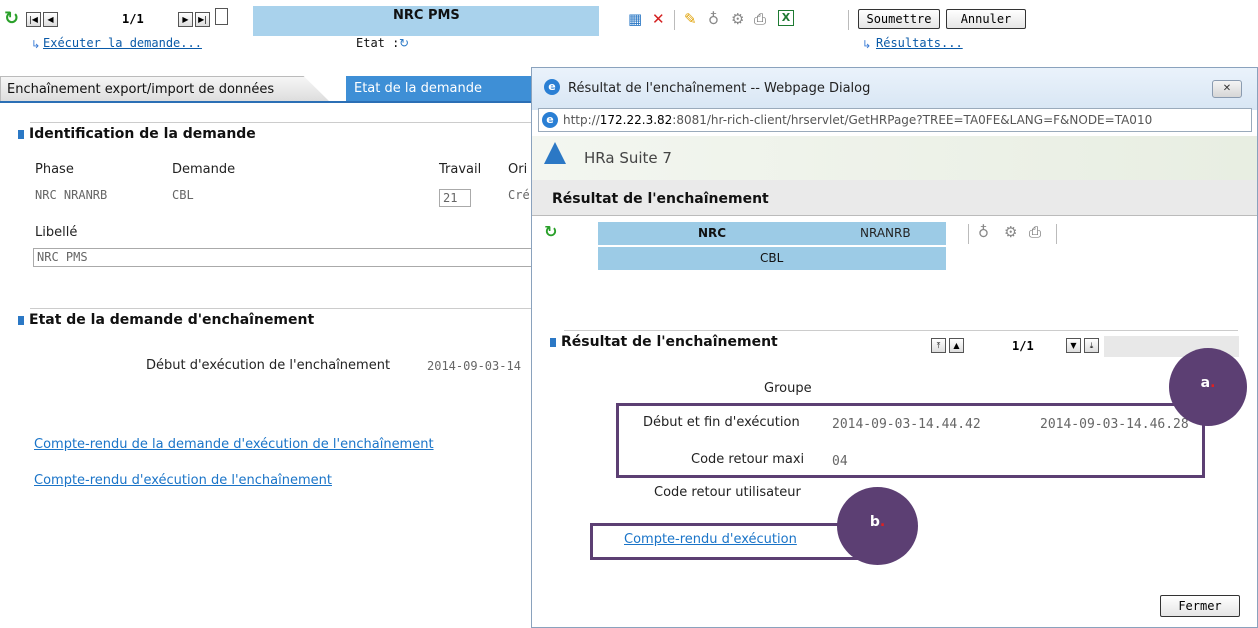  What do you see at coordinates (378, 43) in the screenshot?
I see `state-label: Etat :` at bounding box center [378, 43].